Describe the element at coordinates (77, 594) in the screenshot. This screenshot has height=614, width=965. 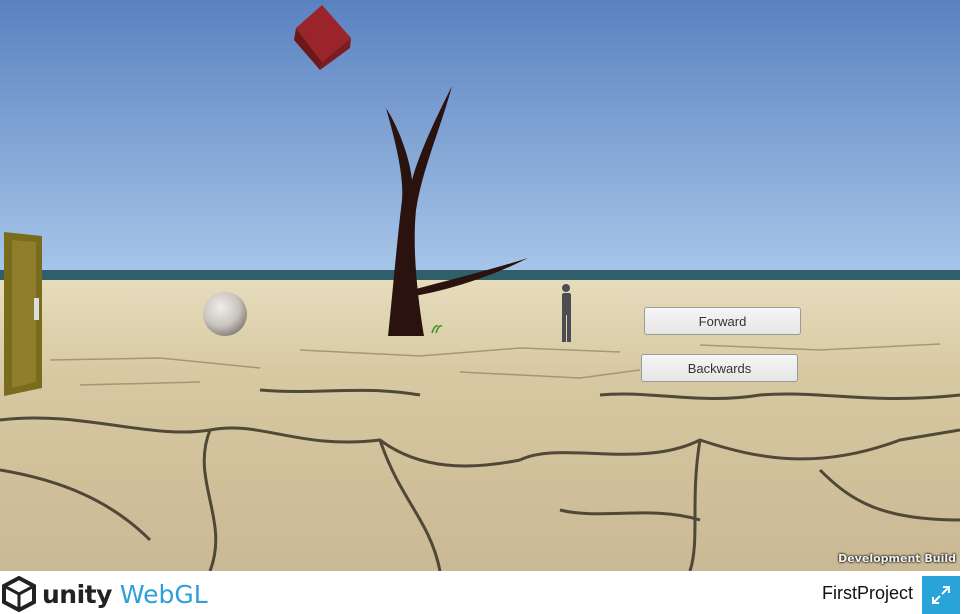
I see `unity-wordmark: unity` at that location.